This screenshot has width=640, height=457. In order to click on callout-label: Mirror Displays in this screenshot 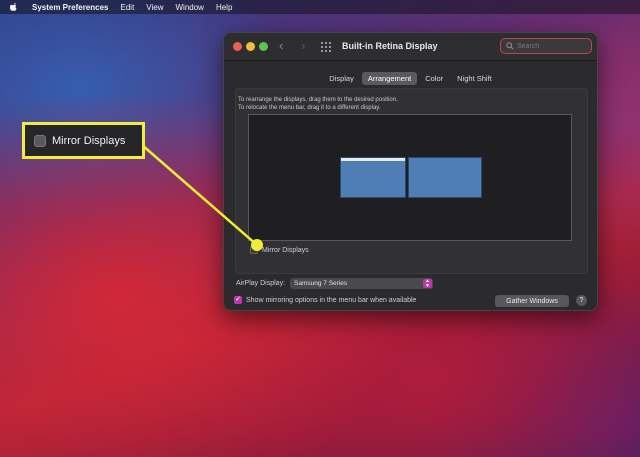, I will do `click(89, 140)`.